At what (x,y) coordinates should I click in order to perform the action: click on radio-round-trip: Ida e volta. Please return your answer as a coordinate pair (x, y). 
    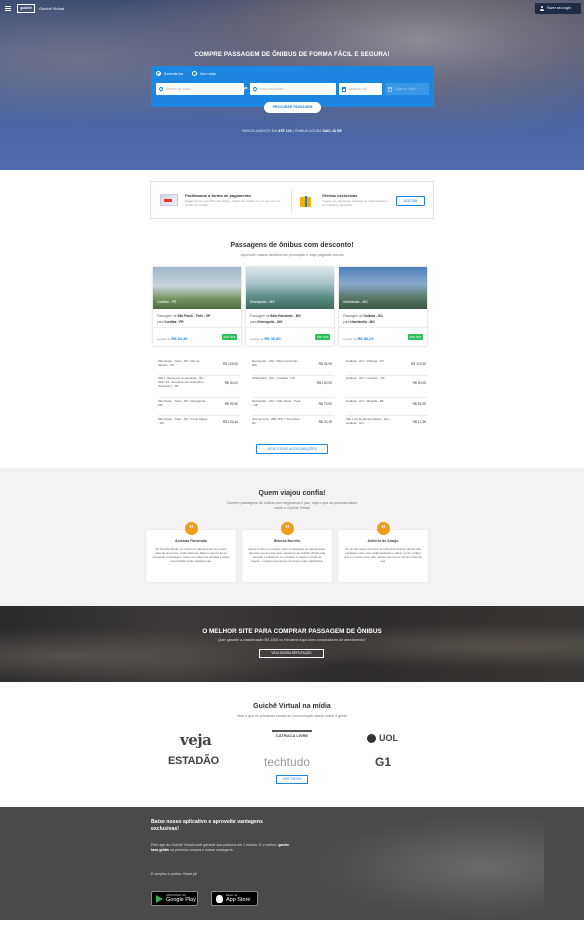
    Looking at the image, I should click on (204, 73).